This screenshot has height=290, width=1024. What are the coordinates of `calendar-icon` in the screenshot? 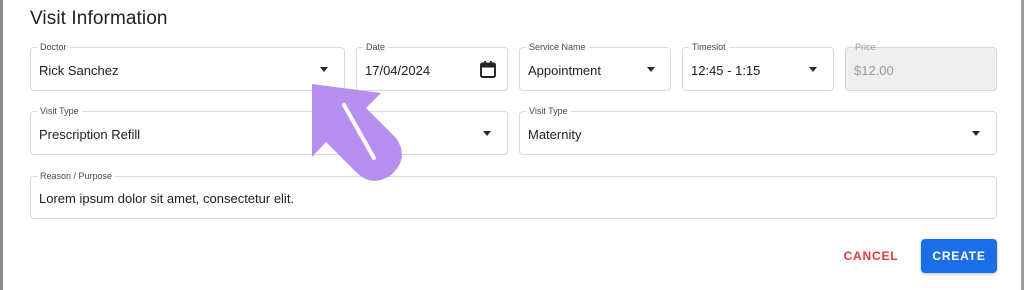 It's located at (488, 69).